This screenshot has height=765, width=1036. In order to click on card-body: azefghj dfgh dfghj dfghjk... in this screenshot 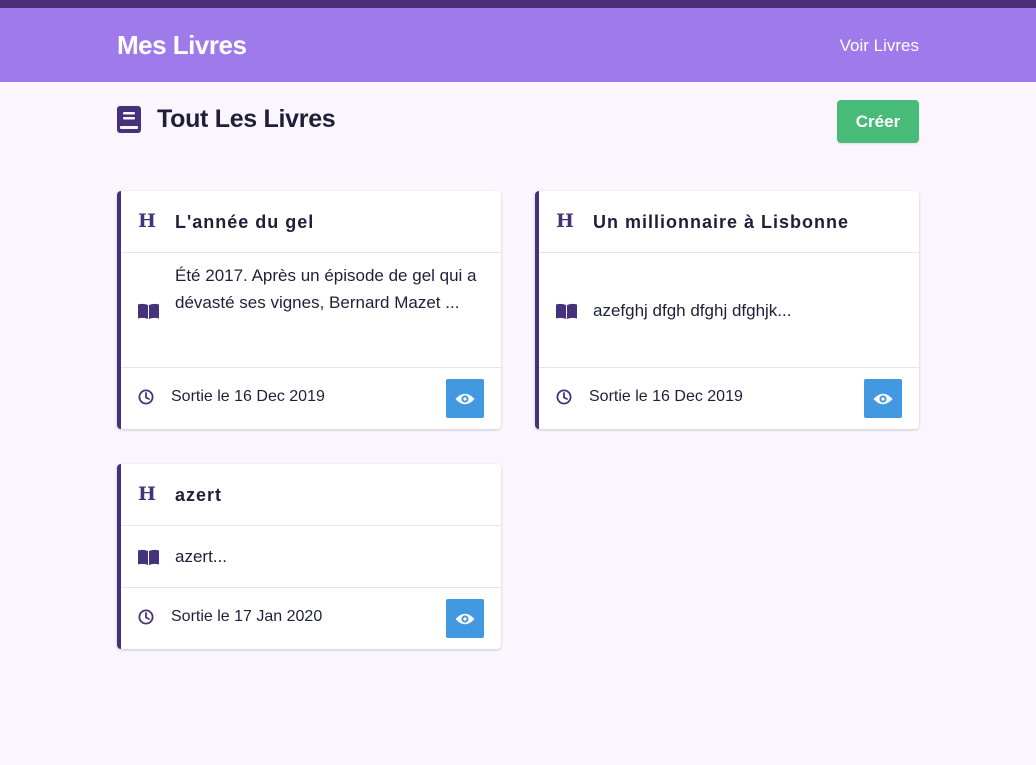, I will do `click(729, 310)`.